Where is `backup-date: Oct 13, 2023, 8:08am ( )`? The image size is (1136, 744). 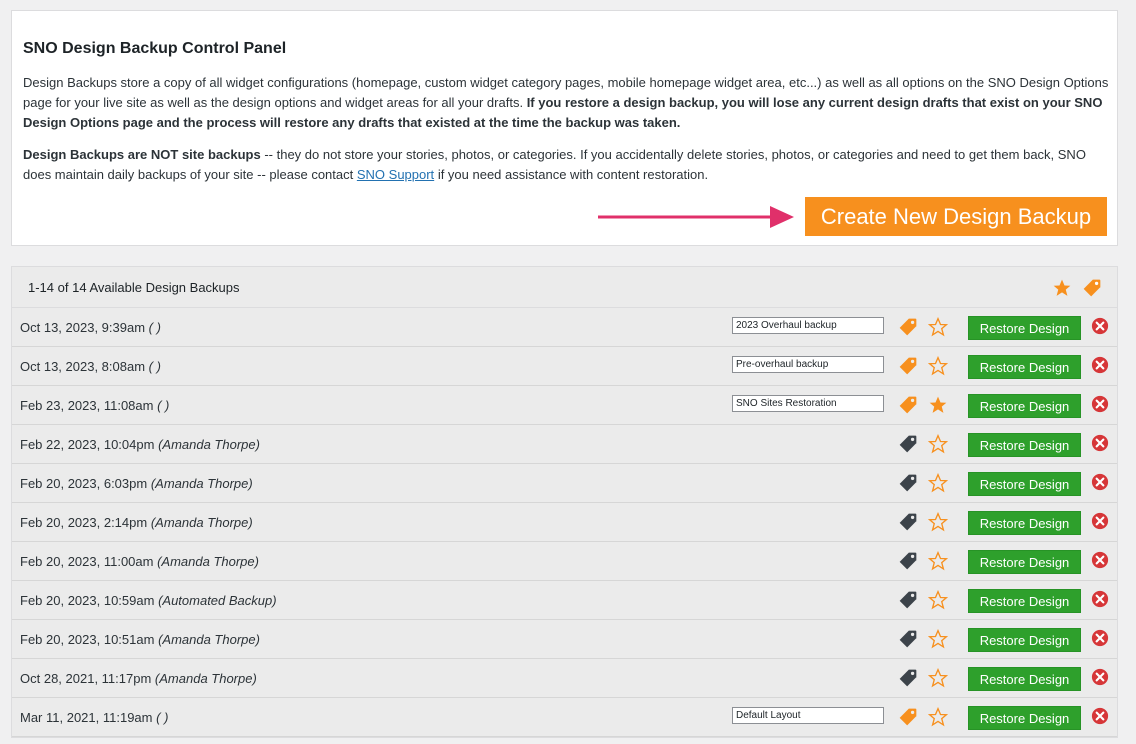
backup-date: Oct 13, 2023, 8:08am ( ) is located at coordinates (90, 366).